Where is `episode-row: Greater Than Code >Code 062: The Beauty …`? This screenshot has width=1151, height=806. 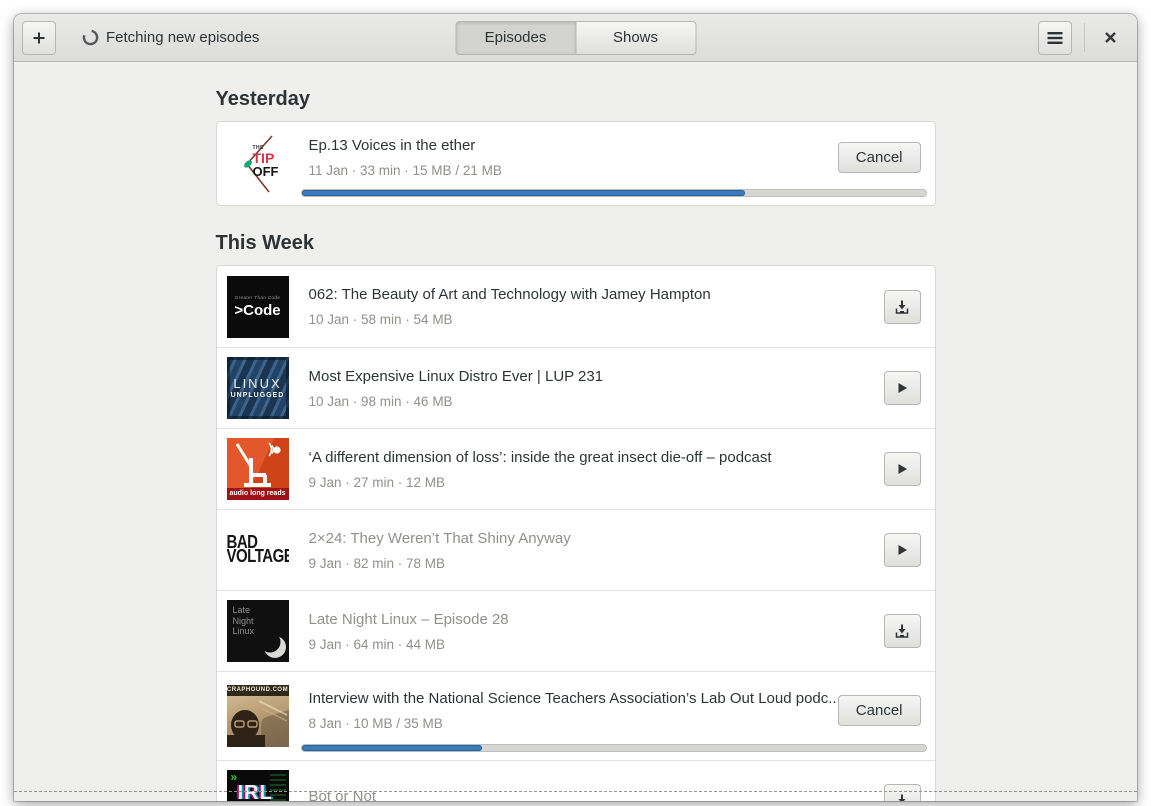
episode-row: Greater Than Code >Code 062: The Beauty … is located at coordinates (576, 306).